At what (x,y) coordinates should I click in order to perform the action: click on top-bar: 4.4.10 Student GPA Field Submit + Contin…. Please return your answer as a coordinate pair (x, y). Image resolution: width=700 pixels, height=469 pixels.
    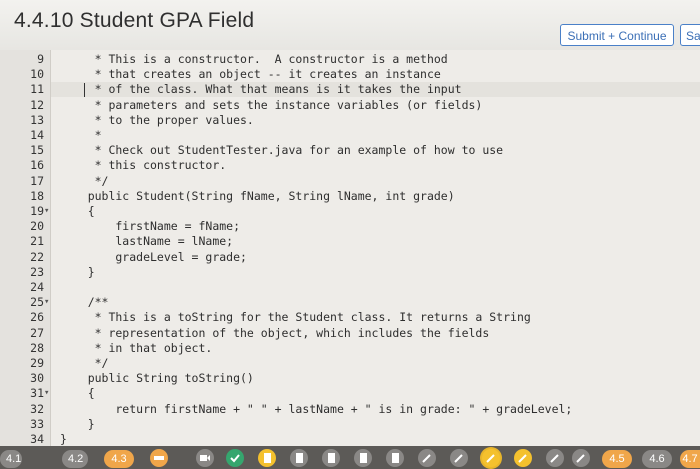
    Looking at the image, I should click on (350, 25).